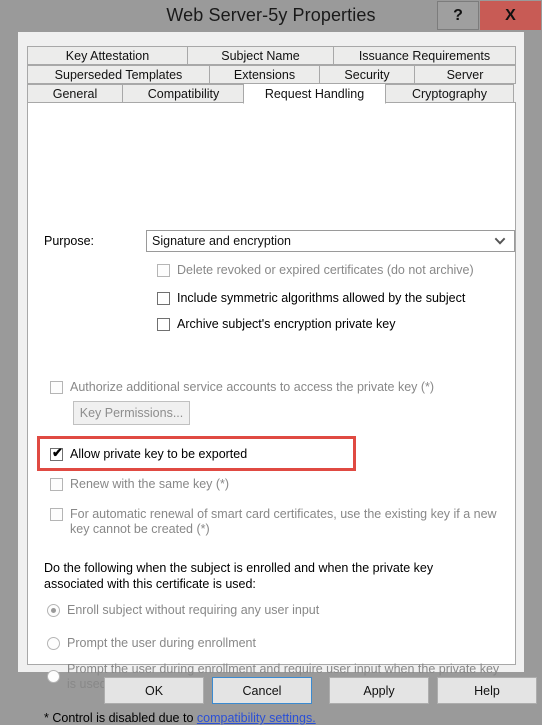 This screenshot has height=725, width=542. Describe the element at coordinates (74, 93) in the screenshot. I see `tab-general: General` at that location.